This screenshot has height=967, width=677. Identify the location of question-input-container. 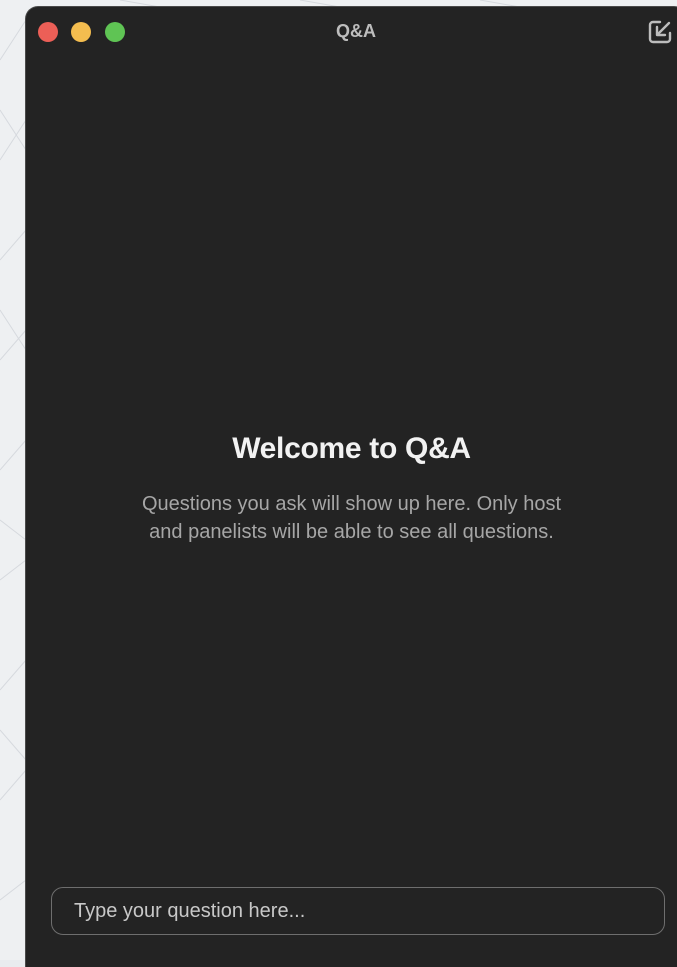
(358, 911).